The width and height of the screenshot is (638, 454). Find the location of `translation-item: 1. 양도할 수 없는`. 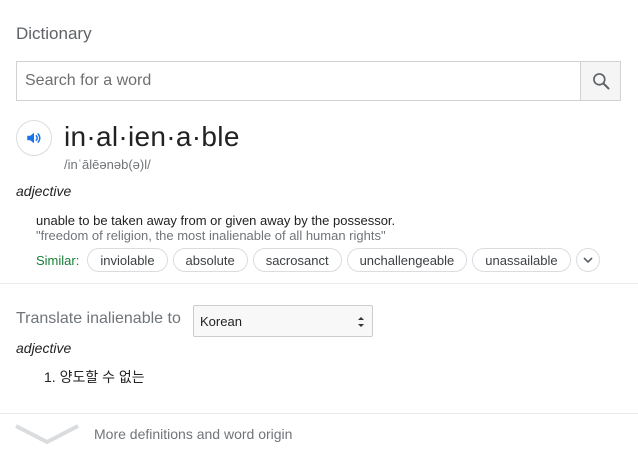

translation-item: 1. 양도할 수 없는 is located at coordinates (94, 377).